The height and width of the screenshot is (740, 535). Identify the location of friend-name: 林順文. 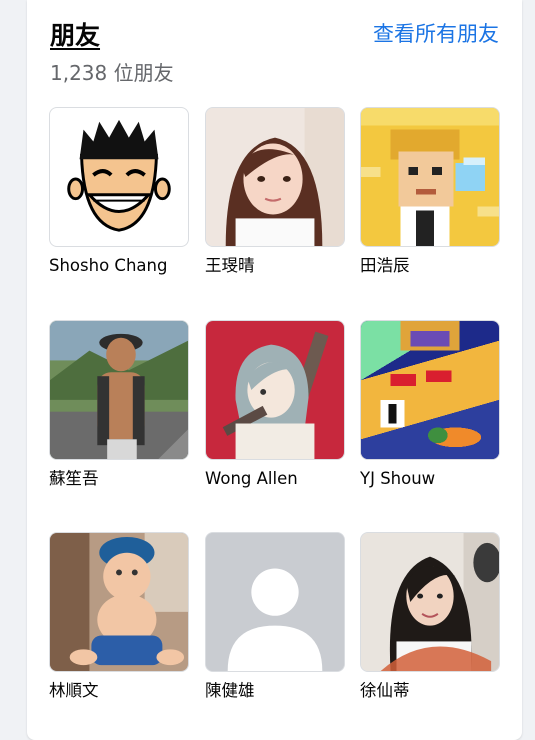
(119, 691).